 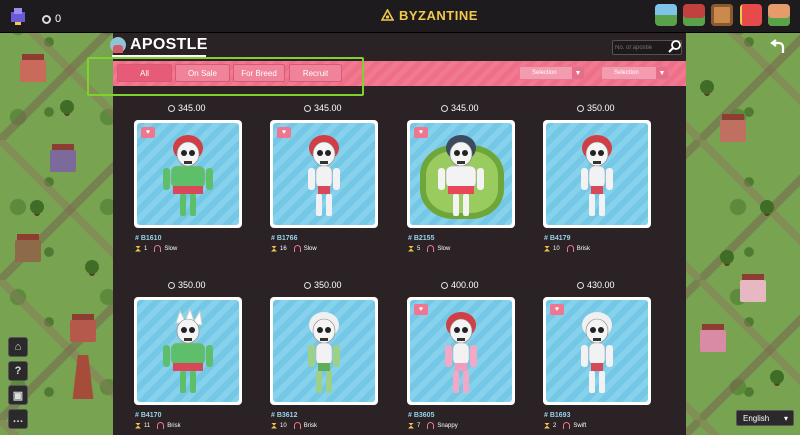 I want to click on apostle-meta: 7 Snappy, so click(x=433, y=425).